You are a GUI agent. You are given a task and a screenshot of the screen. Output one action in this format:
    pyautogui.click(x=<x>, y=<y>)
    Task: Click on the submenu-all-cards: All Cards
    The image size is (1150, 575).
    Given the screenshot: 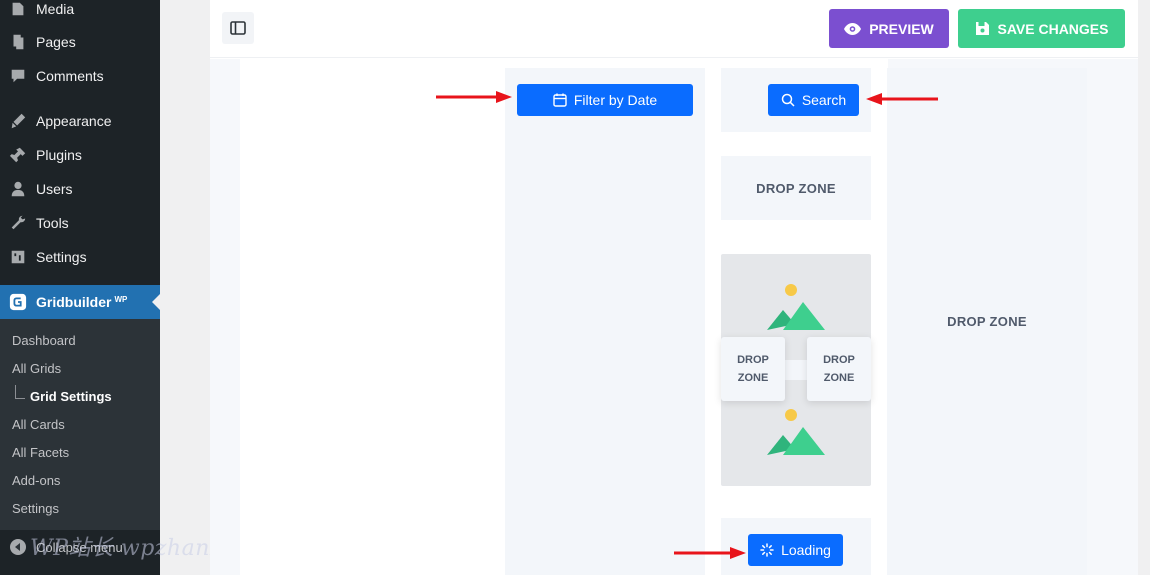 What is the action you would take?
    pyautogui.click(x=38, y=424)
    